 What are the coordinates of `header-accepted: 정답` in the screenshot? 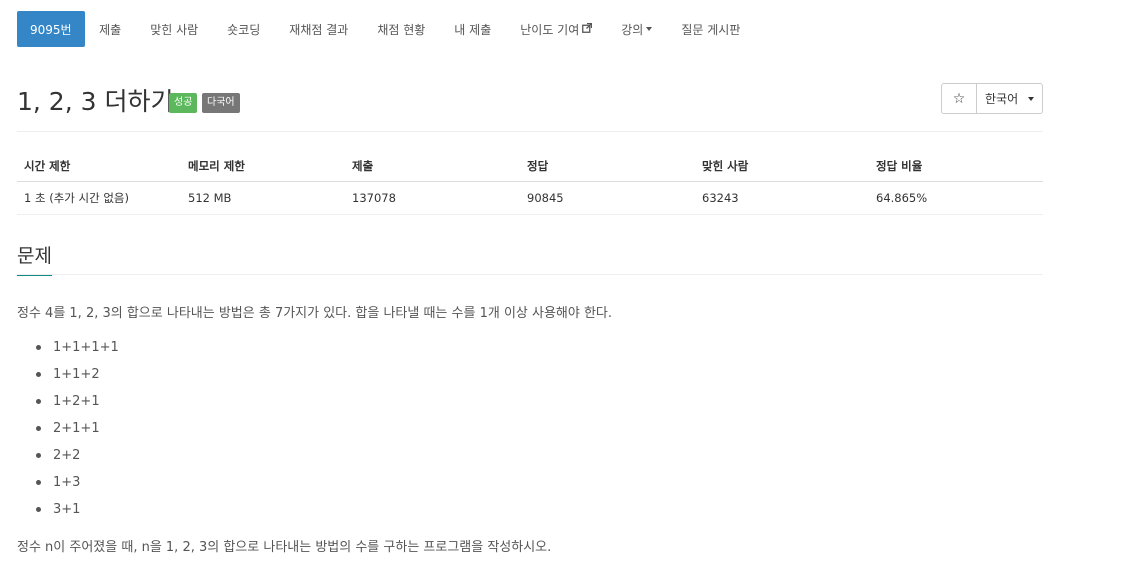 It's located at (607, 166).